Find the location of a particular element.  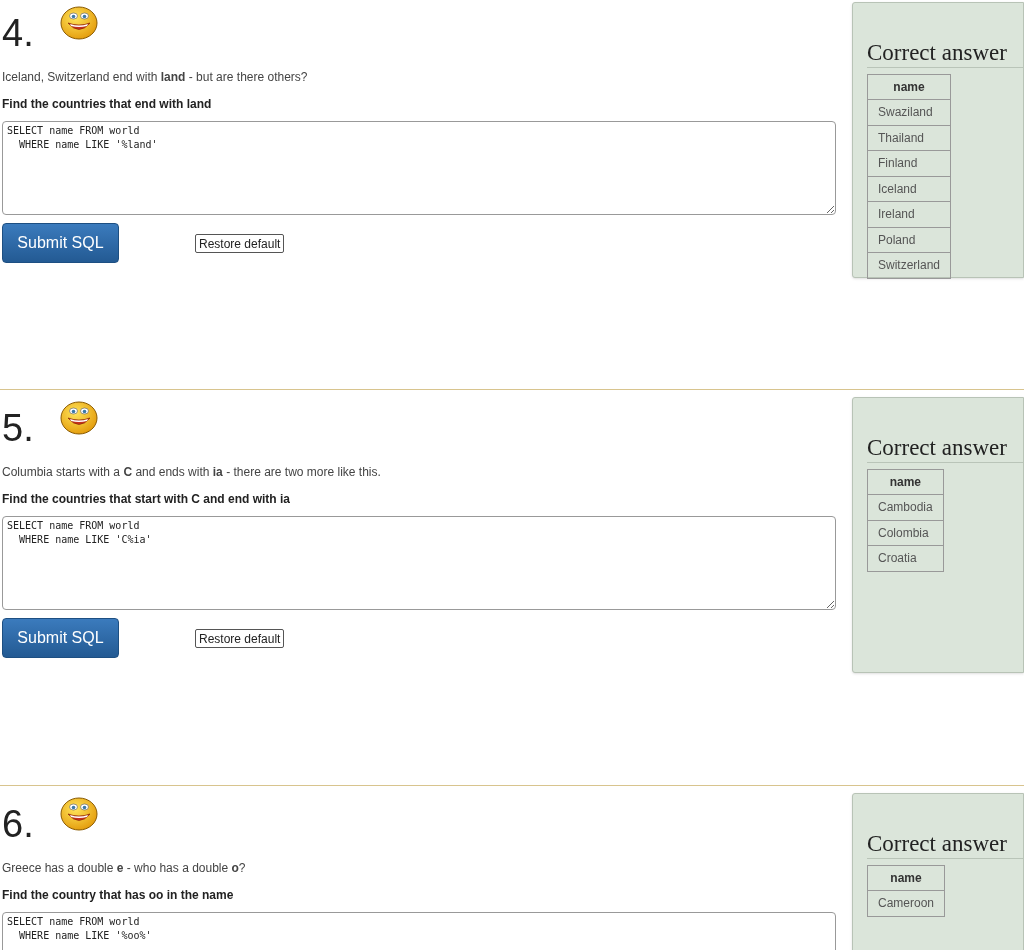

task-heading: Find the country that has oo in the name is located at coordinates (118, 895).